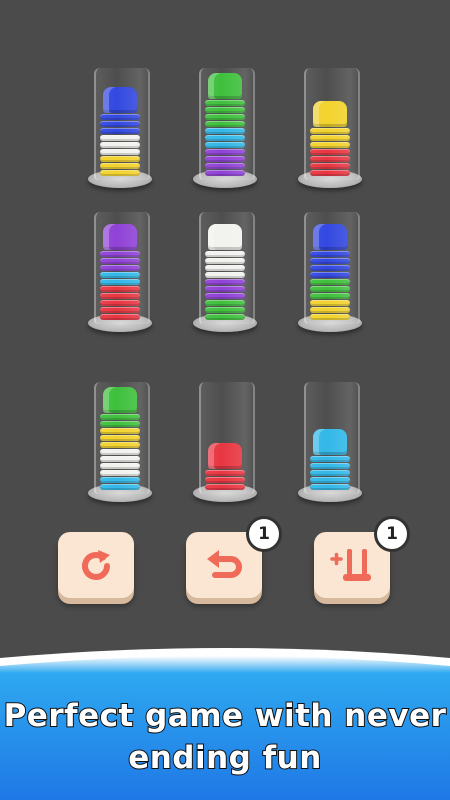 Image resolution: width=450 pixels, height=800 pixels. Describe the element at coordinates (224, 564) in the screenshot. I see `undo-icon` at that location.